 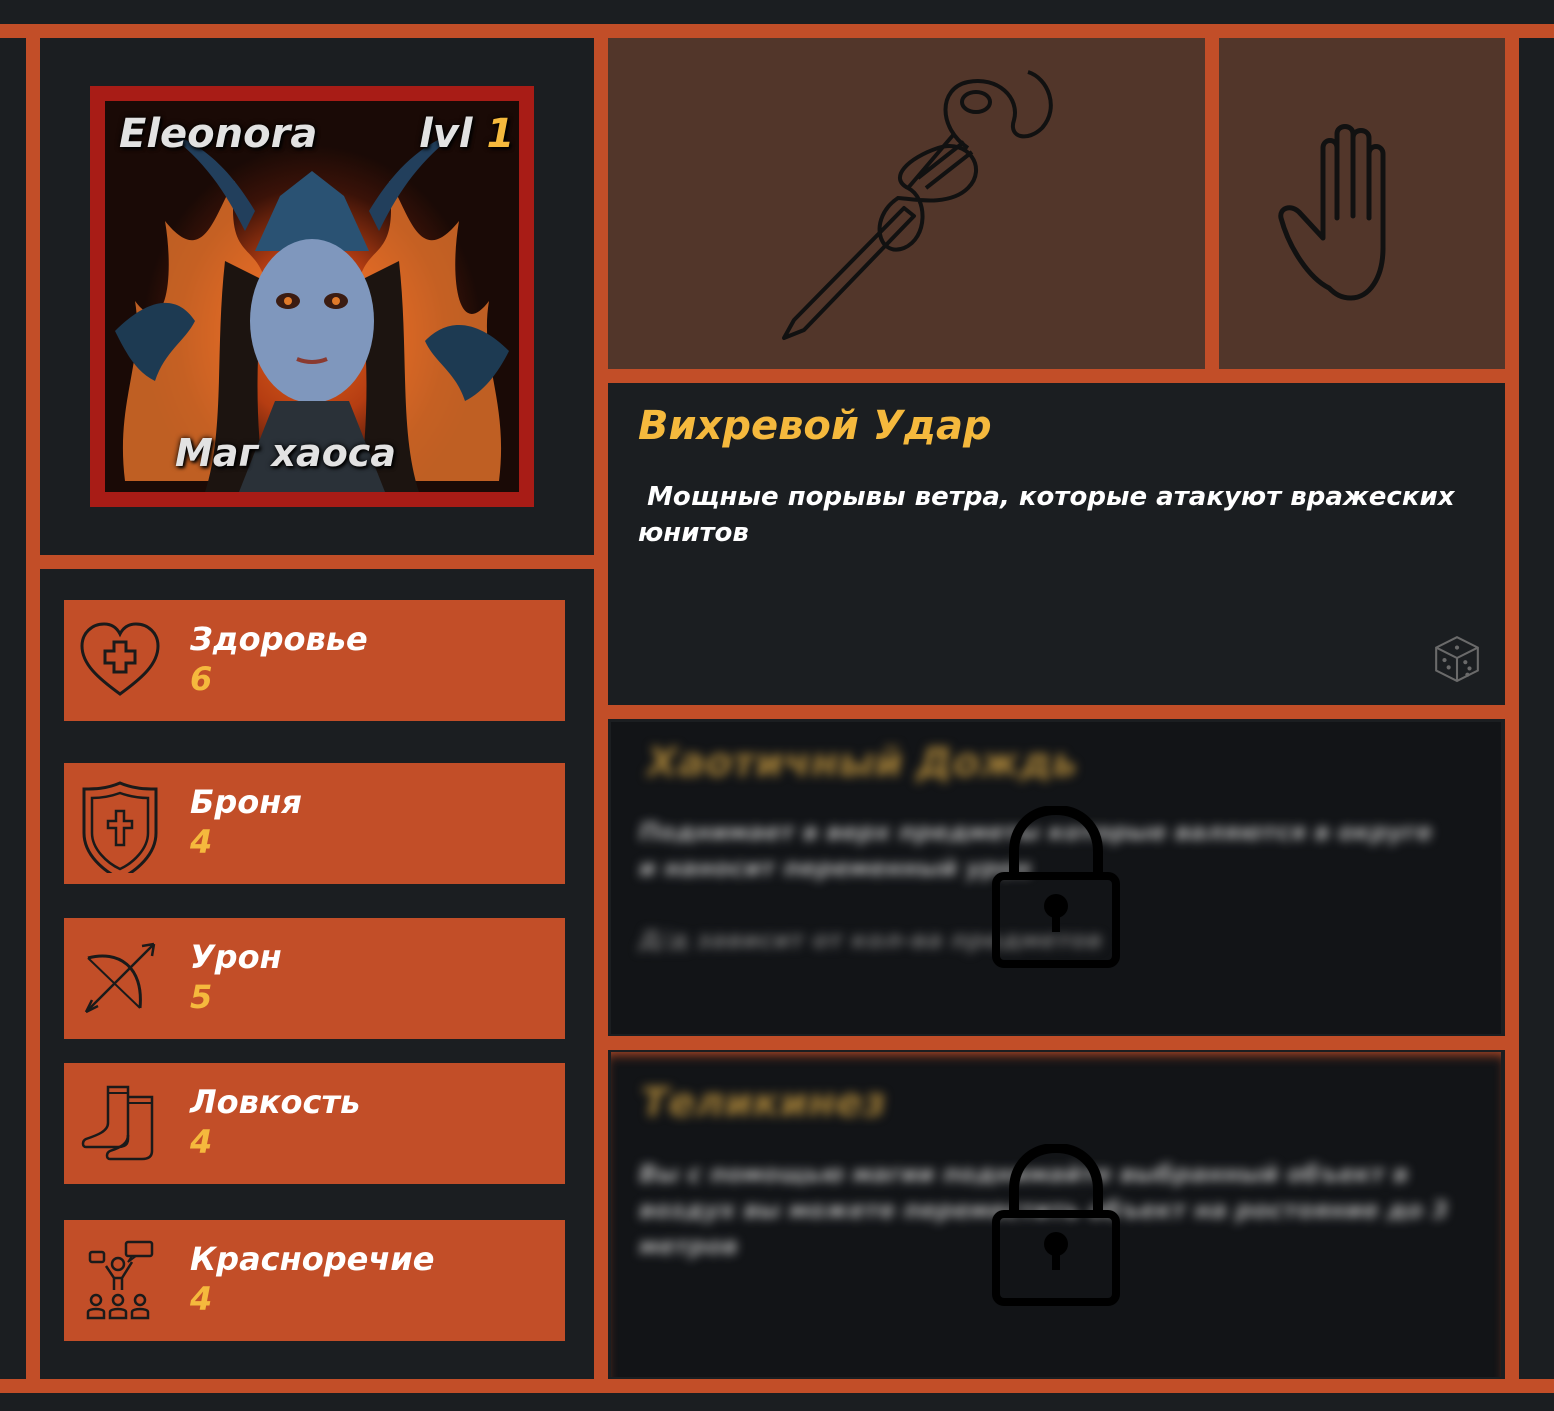 What do you see at coordinates (317, 562) in the screenshot?
I see `frame-left-divider` at bounding box center [317, 562].